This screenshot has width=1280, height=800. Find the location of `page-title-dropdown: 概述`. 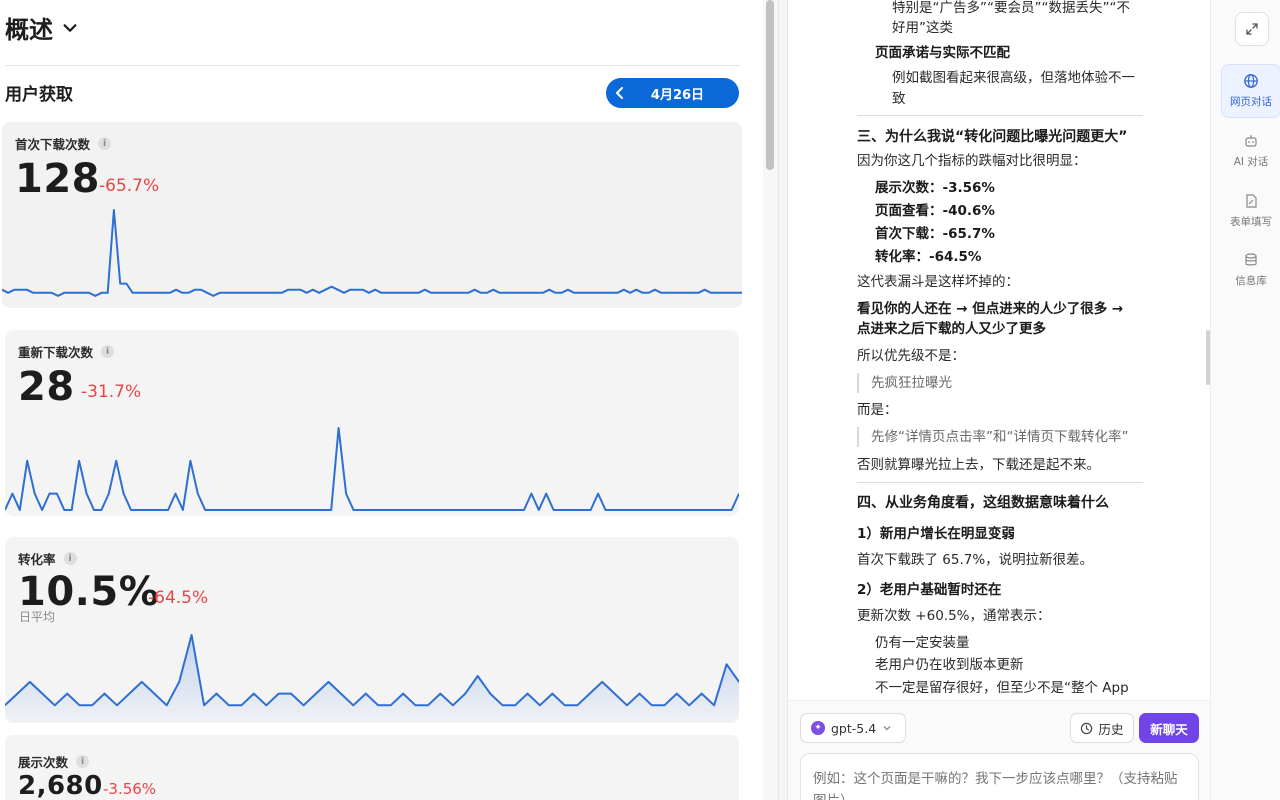

page-title-dropdown: 概述 is located at coordinates (42, 27).